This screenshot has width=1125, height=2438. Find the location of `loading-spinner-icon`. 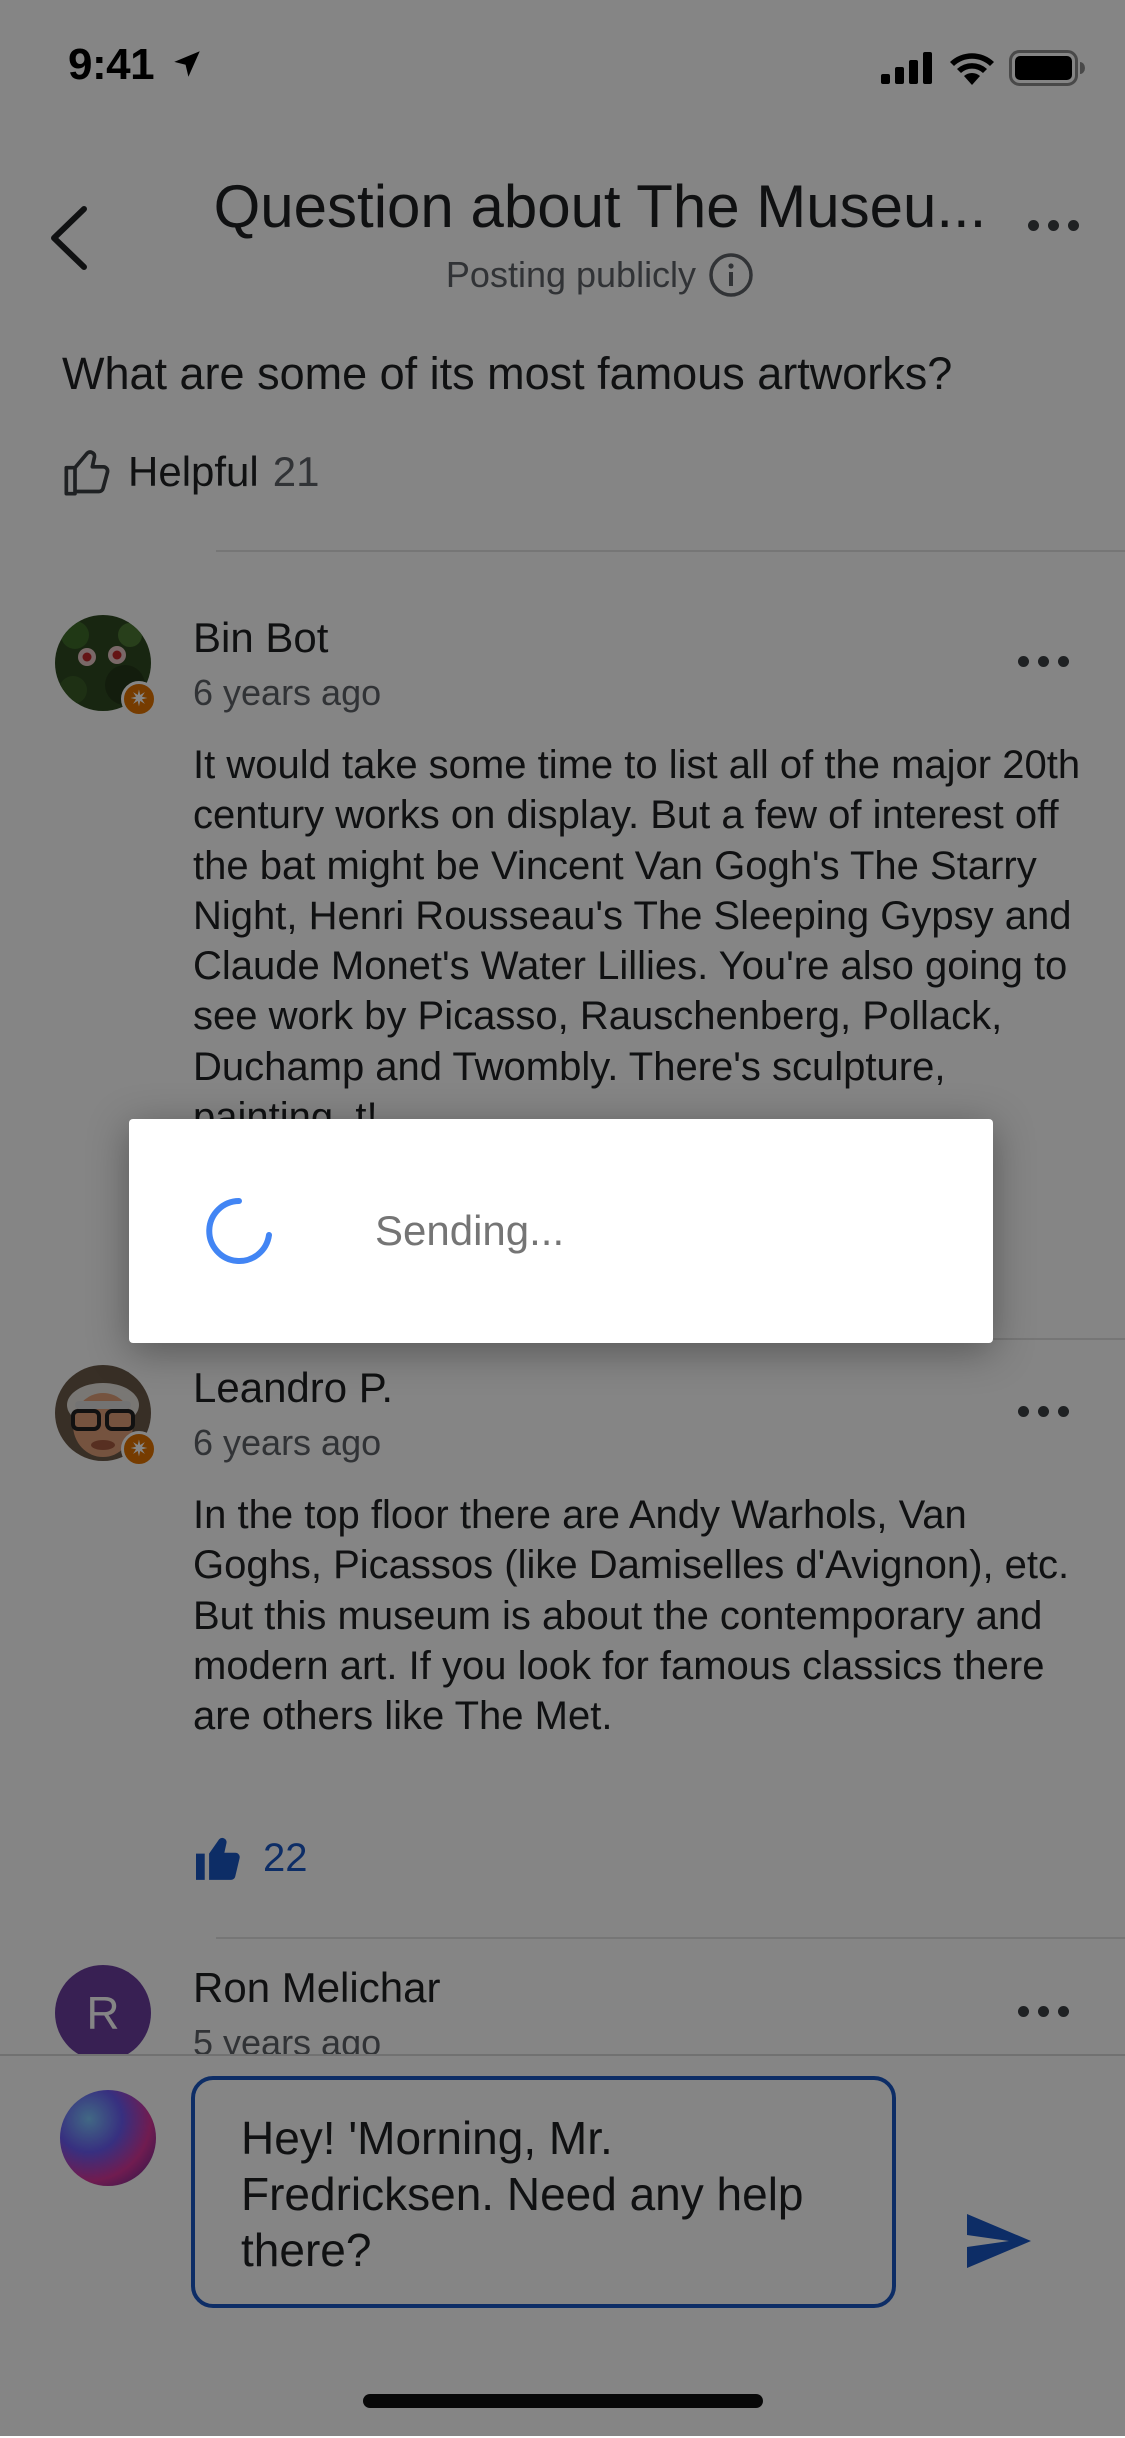

loading-spinner-icon is located at coordinates (239, 1231).